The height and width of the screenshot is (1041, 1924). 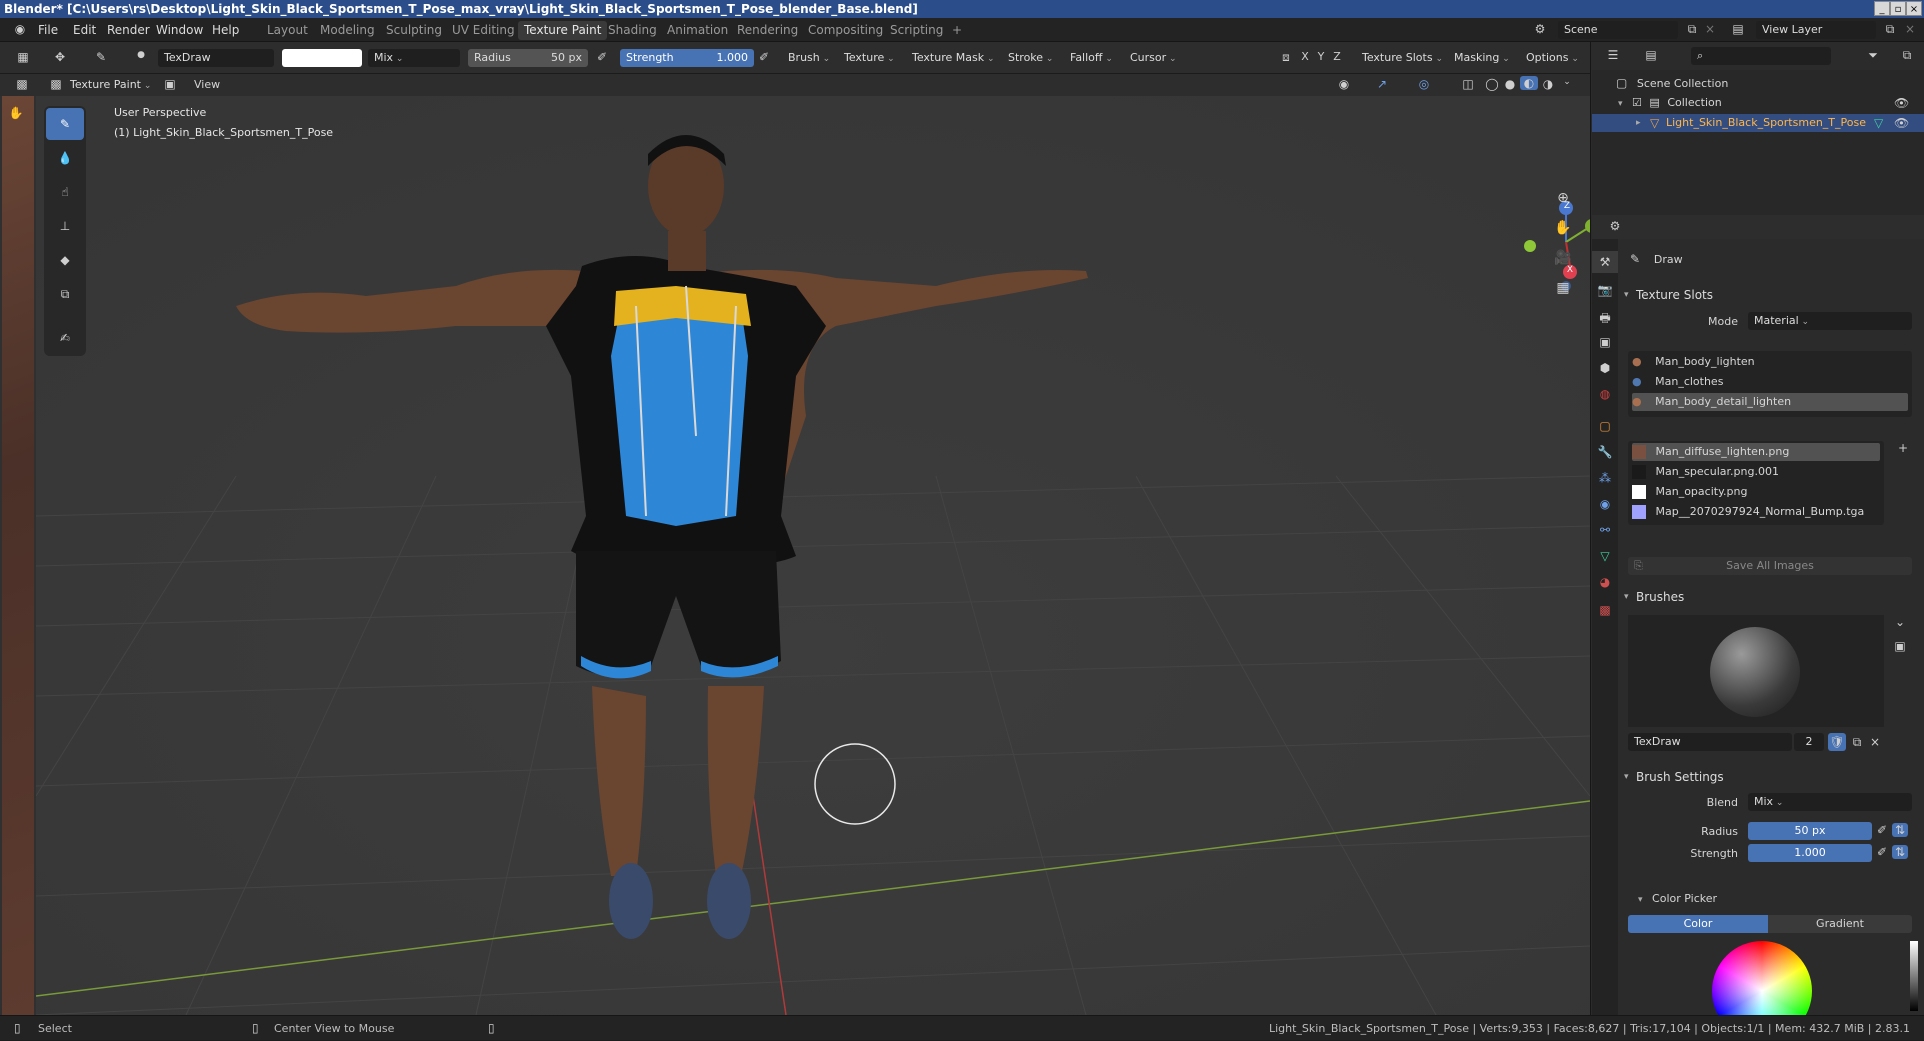 I want to click on mode-dropdown: Material, so click(x=1830, y=321).